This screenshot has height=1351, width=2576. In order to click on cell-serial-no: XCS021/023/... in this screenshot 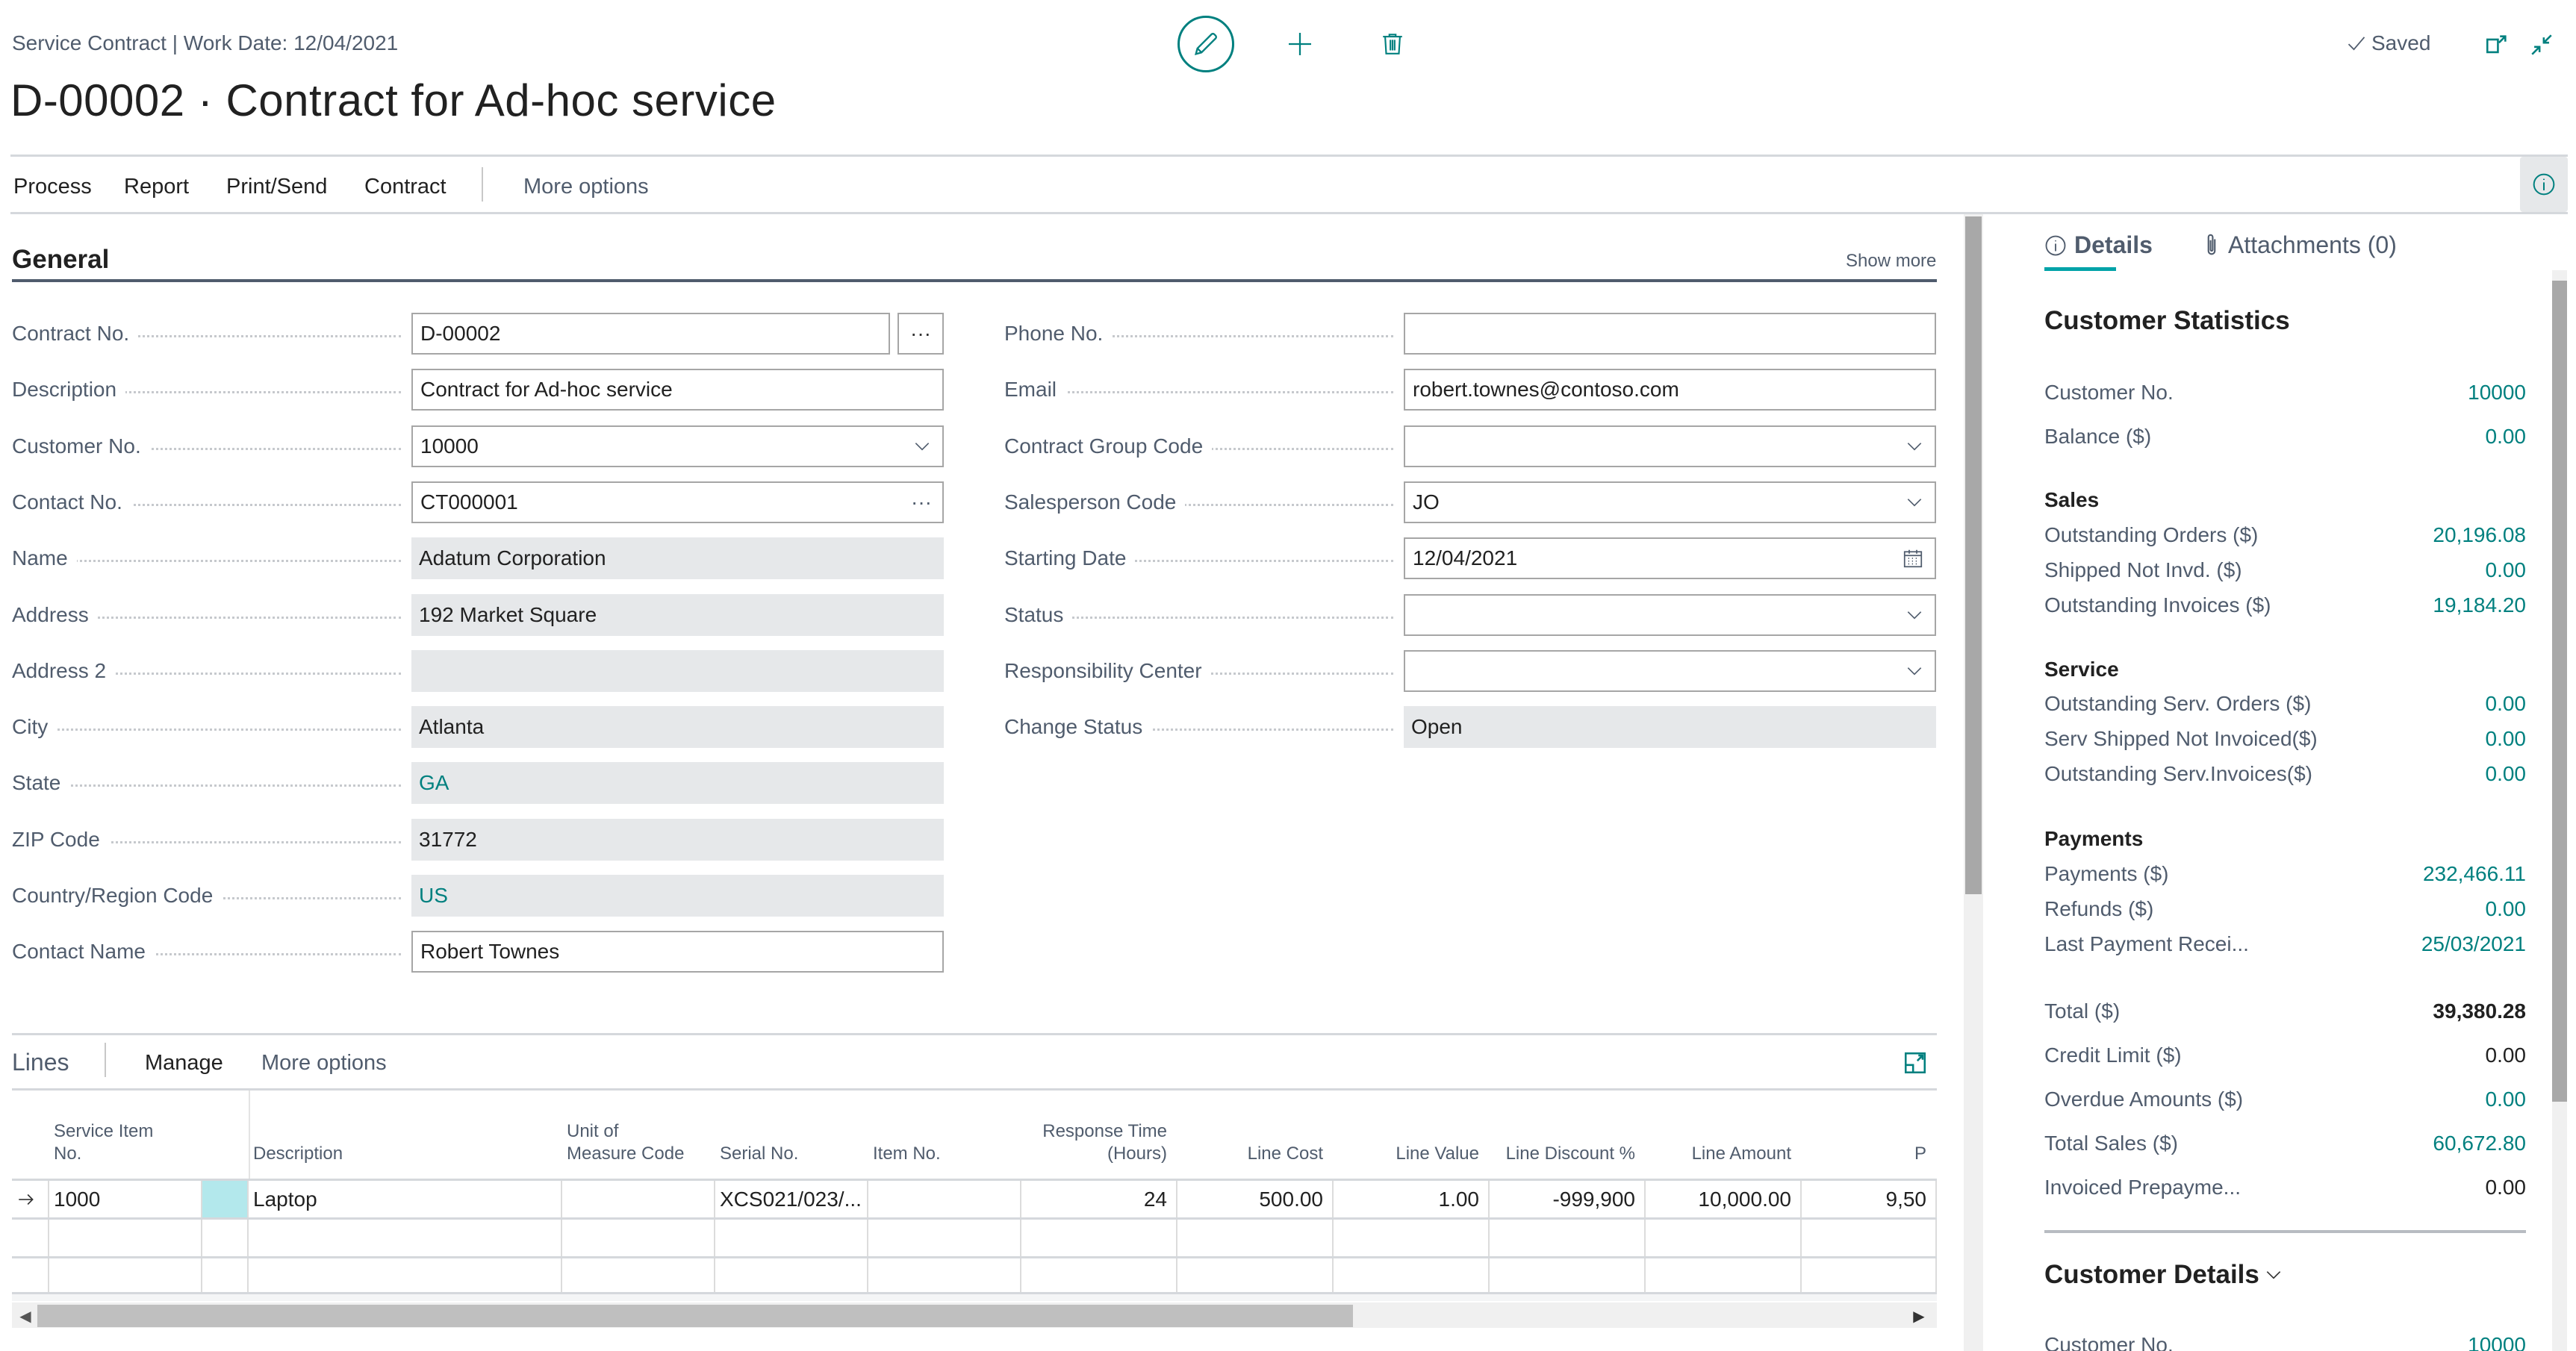, I will do `click(792, 1199)`.